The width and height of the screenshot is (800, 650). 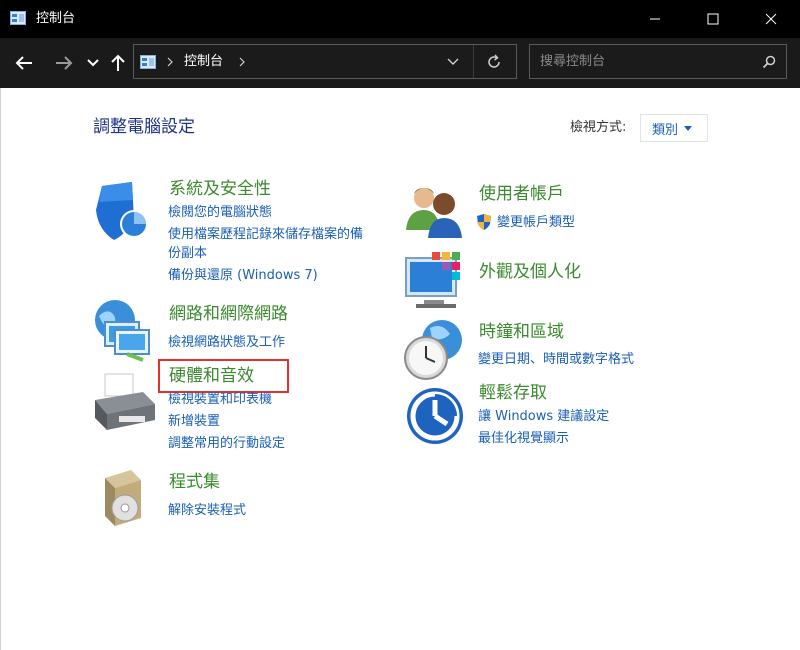 I want to click on category-title-appearance: 外觀及個人化, so click(x=530, y=272).